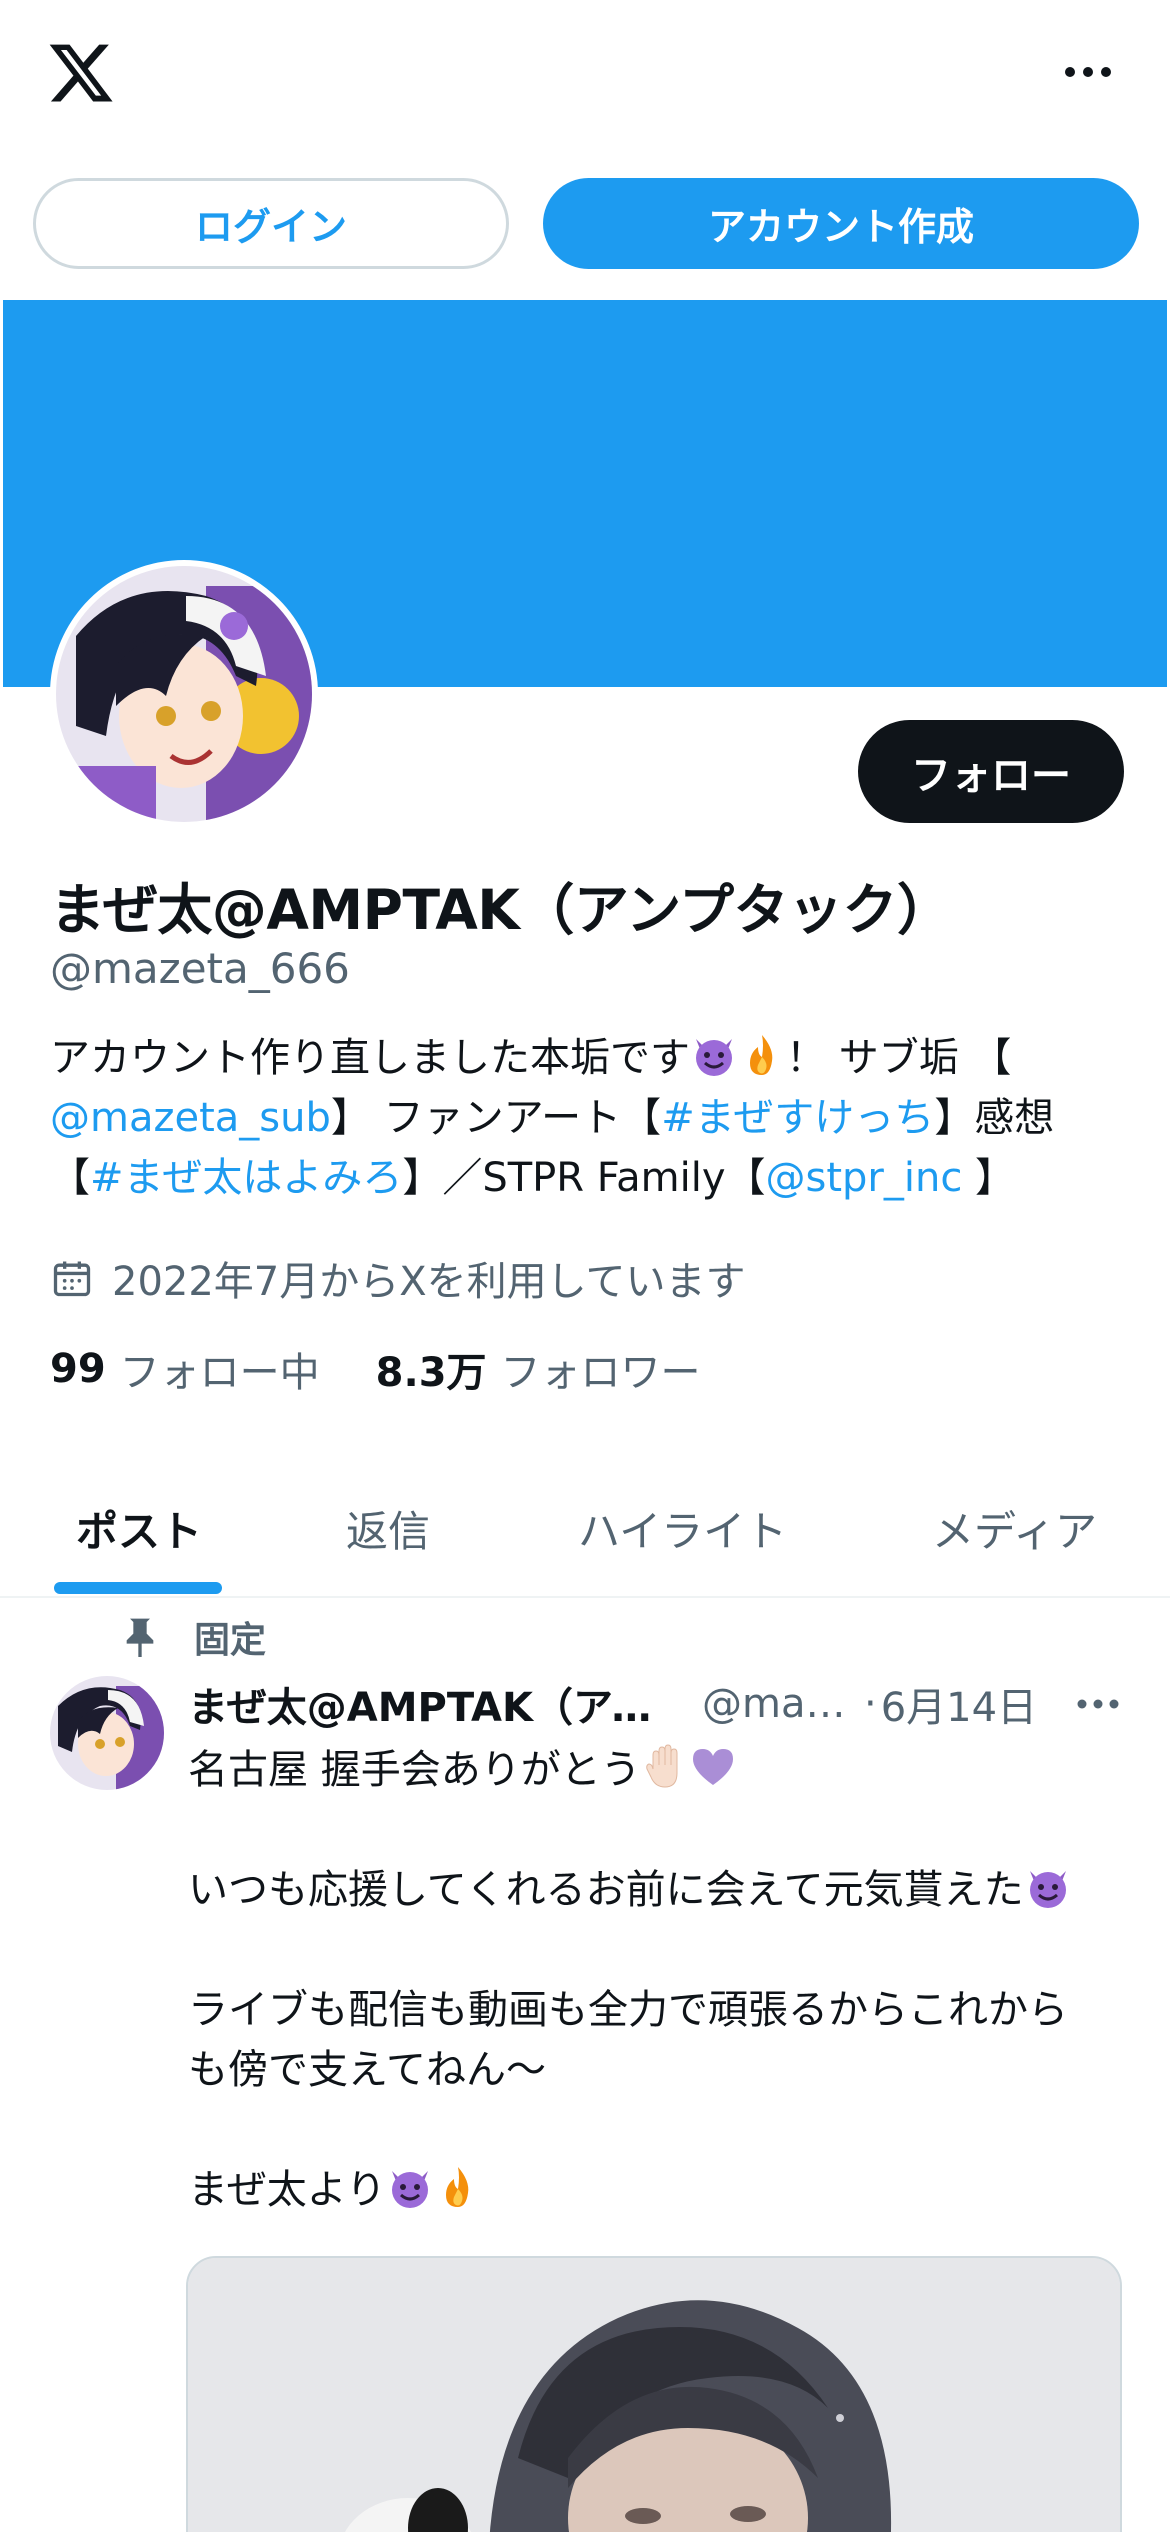  I want to click on bio-text: 【, so click(70, 1178).